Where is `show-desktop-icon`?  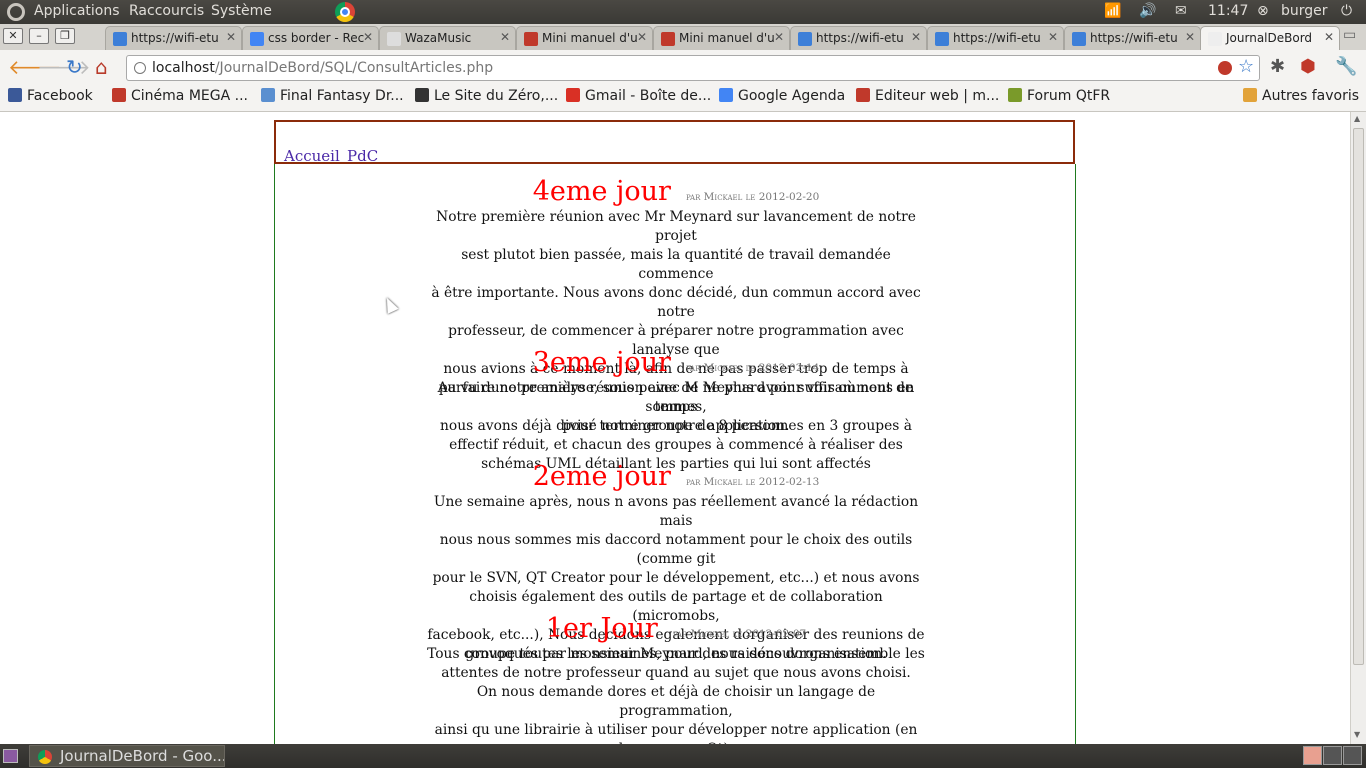 show-desktop-icon is located at coordinates (10, 756).